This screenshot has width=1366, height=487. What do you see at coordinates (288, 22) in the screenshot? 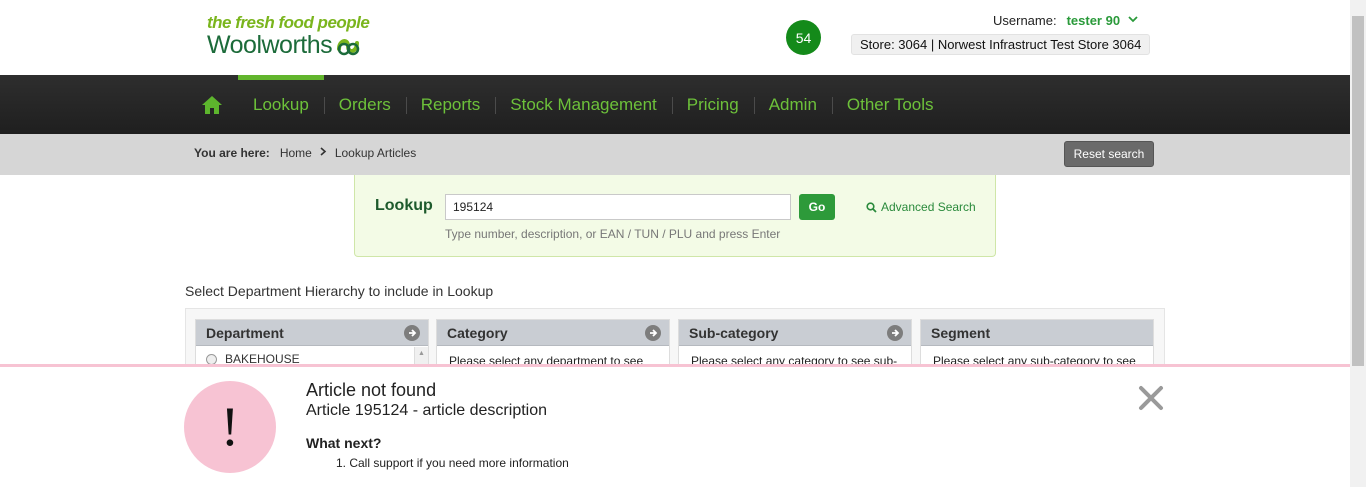
I see `tagline: the fresh food people` at bounding box center [288, 22].